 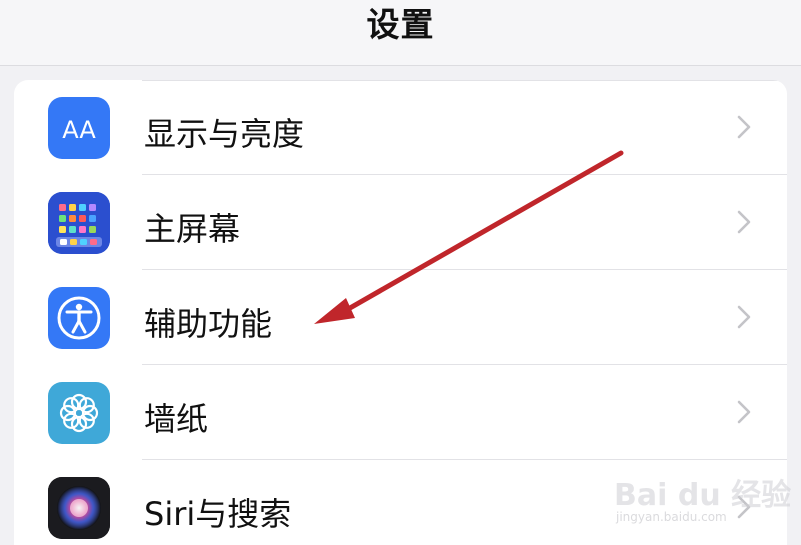 I want to click on settings-row-label: 辅助功能, so click(x=208, y=324).